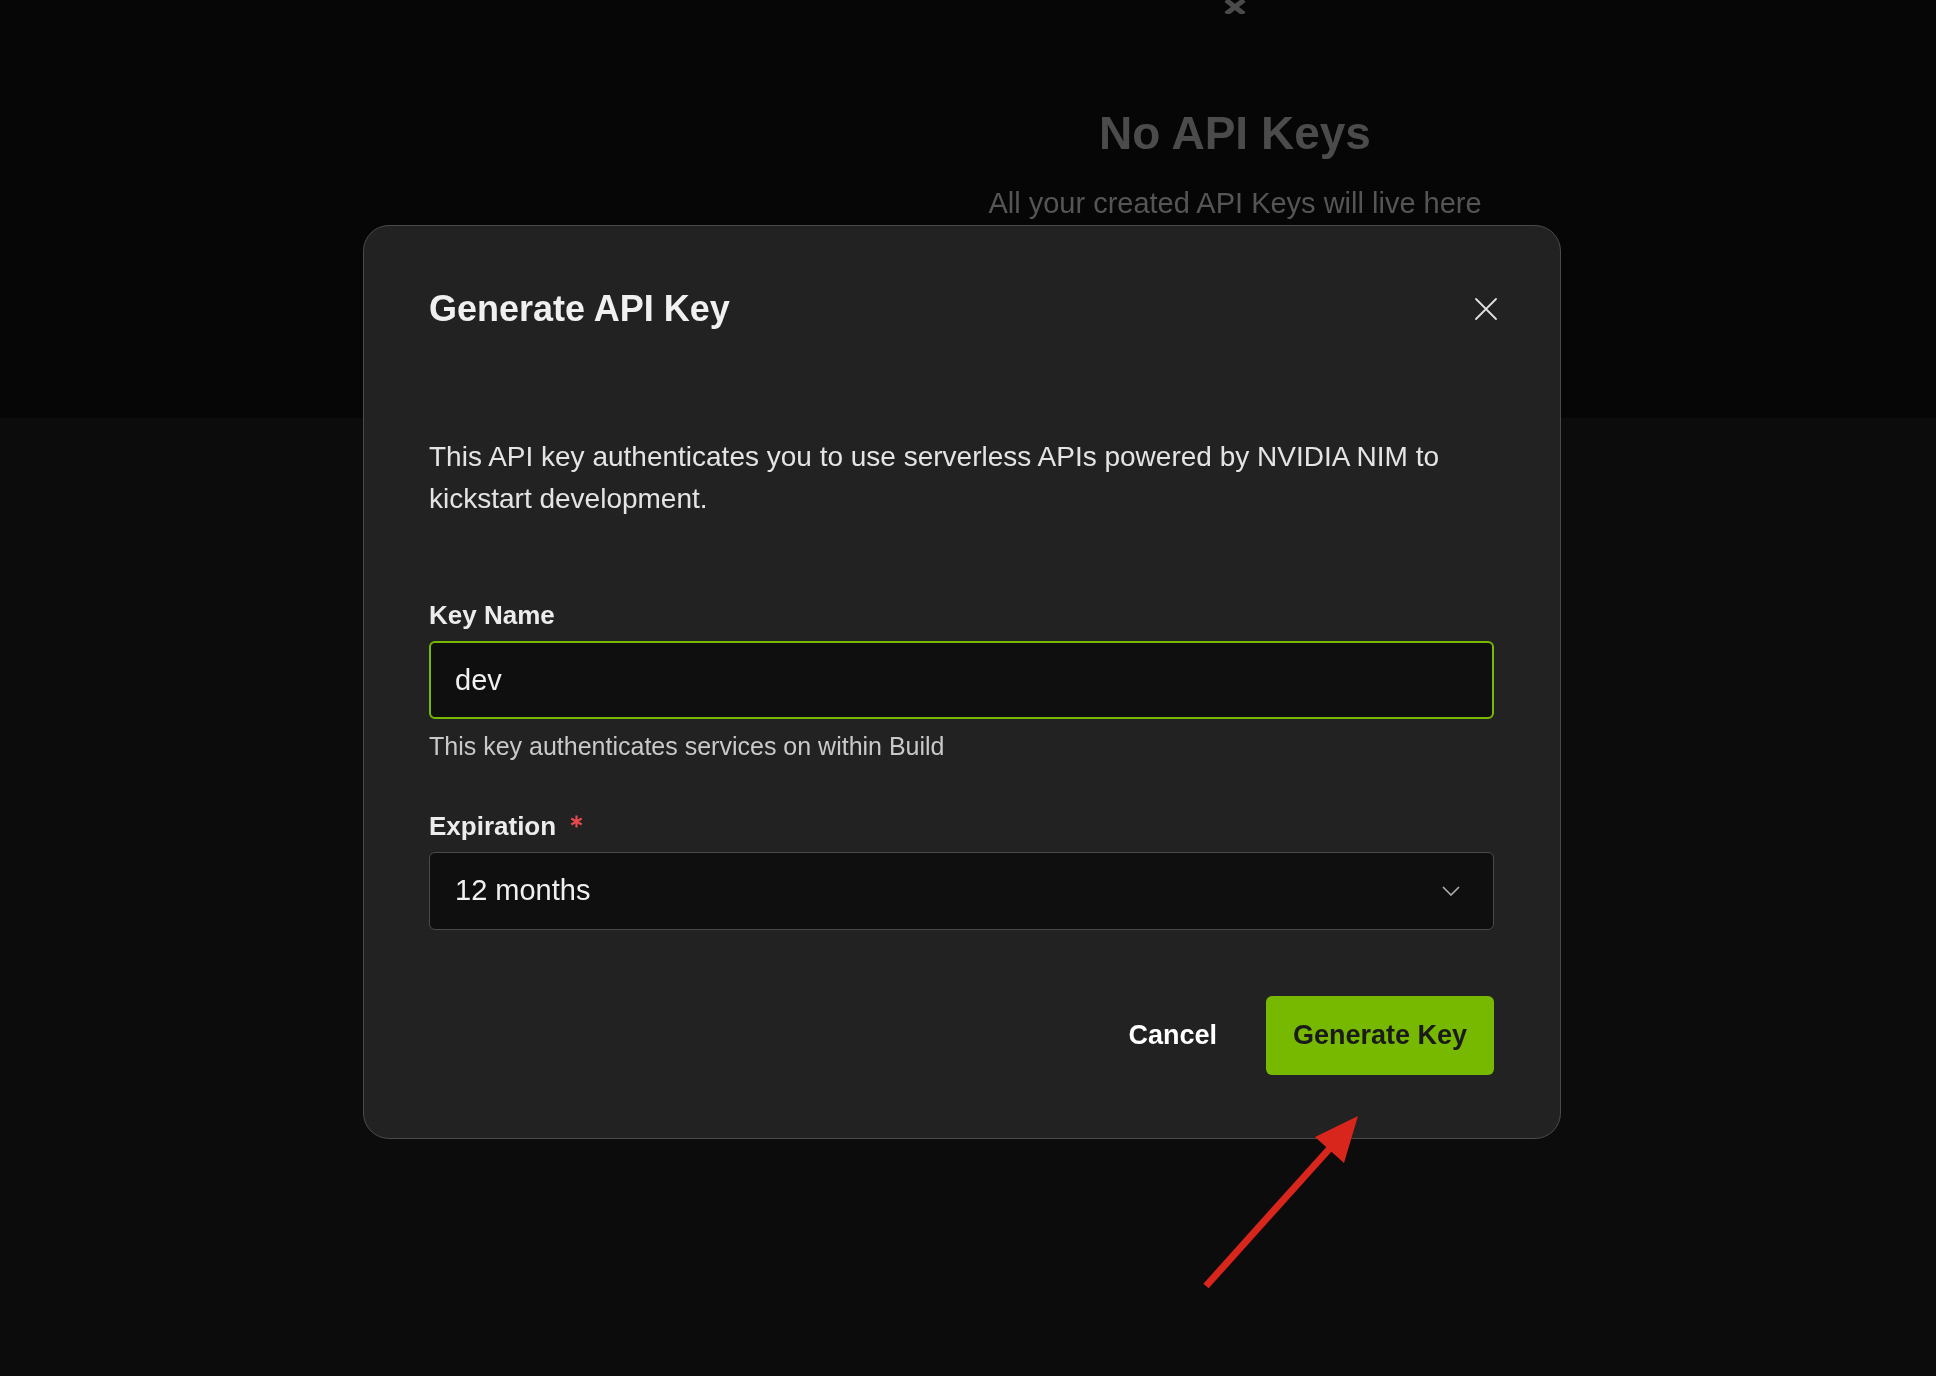 The height and width of the screenshot is (1376, 1936). What do you see at coordinates (961, 680) in the screenshot?
I see `text-input-field: dev` at bounding box center [961, 680].